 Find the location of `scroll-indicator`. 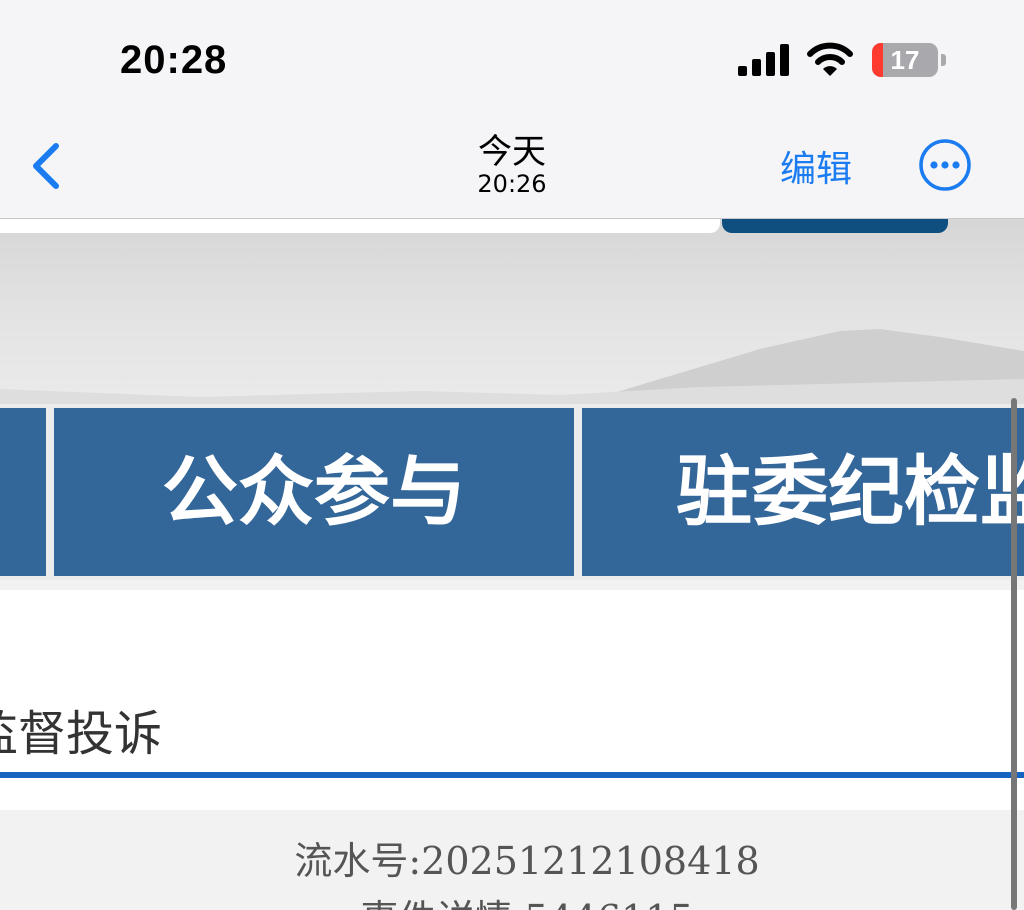

scroll-indicator is located at coordinates (1014, 654).